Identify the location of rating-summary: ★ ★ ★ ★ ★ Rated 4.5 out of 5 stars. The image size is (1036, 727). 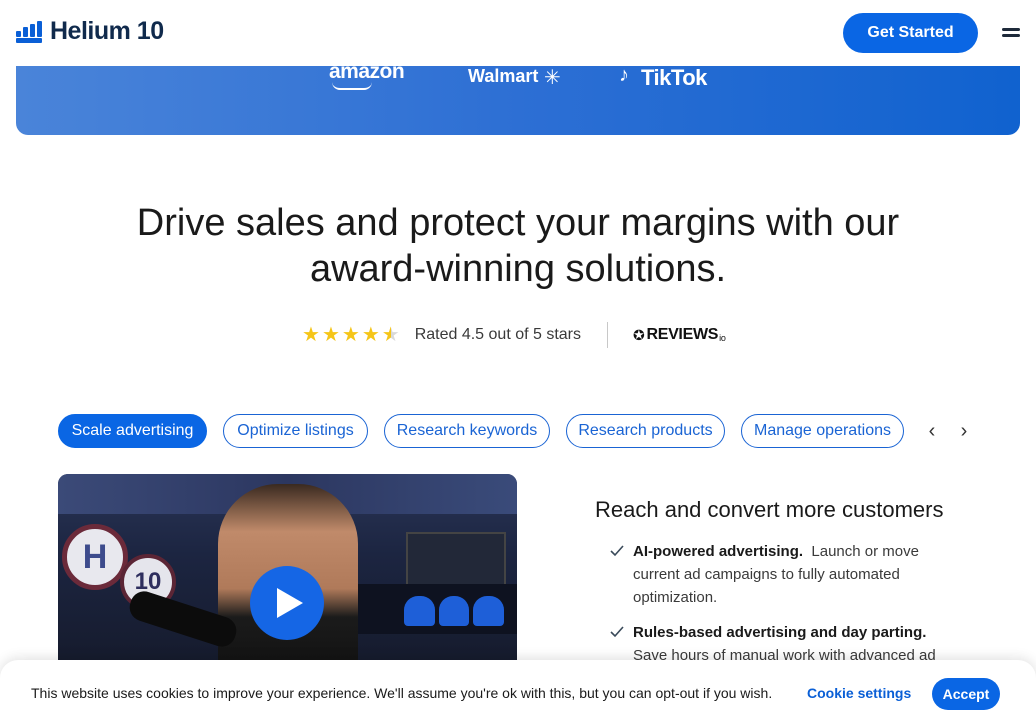
(441, 335).